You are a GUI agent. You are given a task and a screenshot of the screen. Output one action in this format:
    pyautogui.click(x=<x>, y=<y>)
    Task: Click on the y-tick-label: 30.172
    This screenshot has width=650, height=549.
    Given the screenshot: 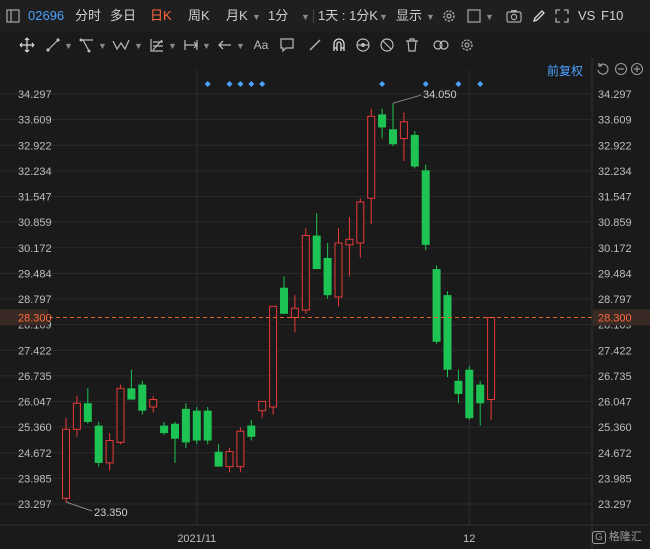 What is the action you would take?
    pyautogui.click(x=615, y=249)
    